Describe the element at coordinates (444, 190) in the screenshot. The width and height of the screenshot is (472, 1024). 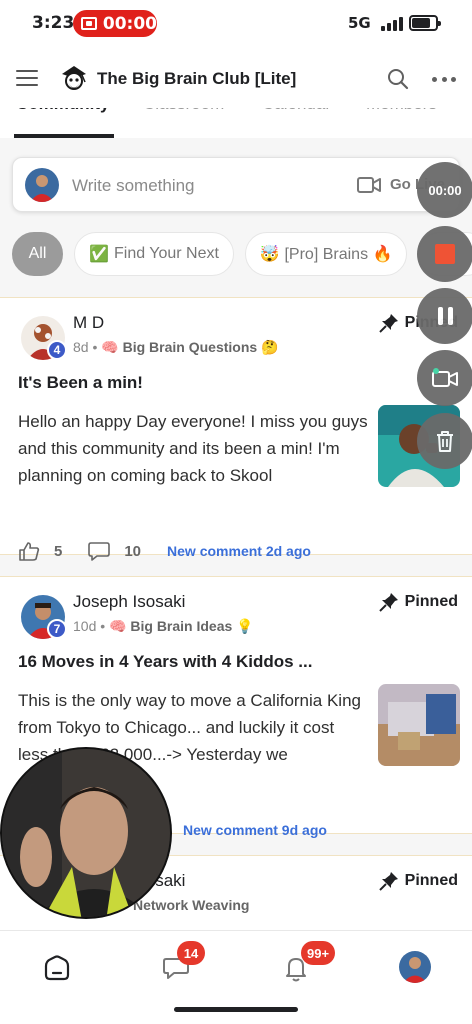
I see `recorder-timer: 00:00` at that location.